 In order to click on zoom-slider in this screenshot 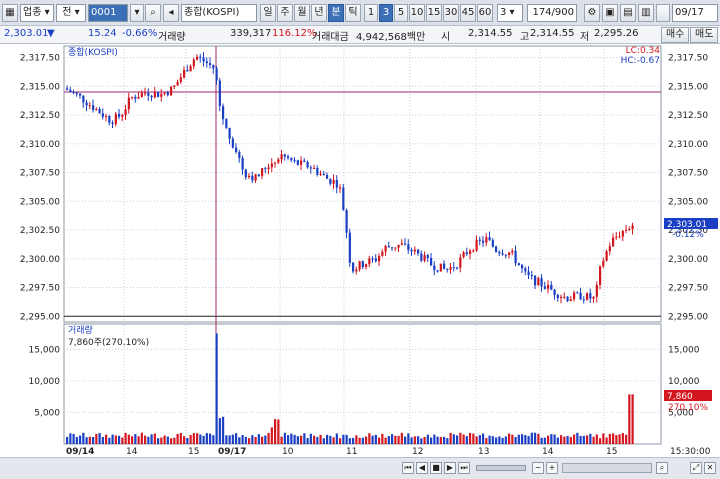, I will do `click(501, 468)`.